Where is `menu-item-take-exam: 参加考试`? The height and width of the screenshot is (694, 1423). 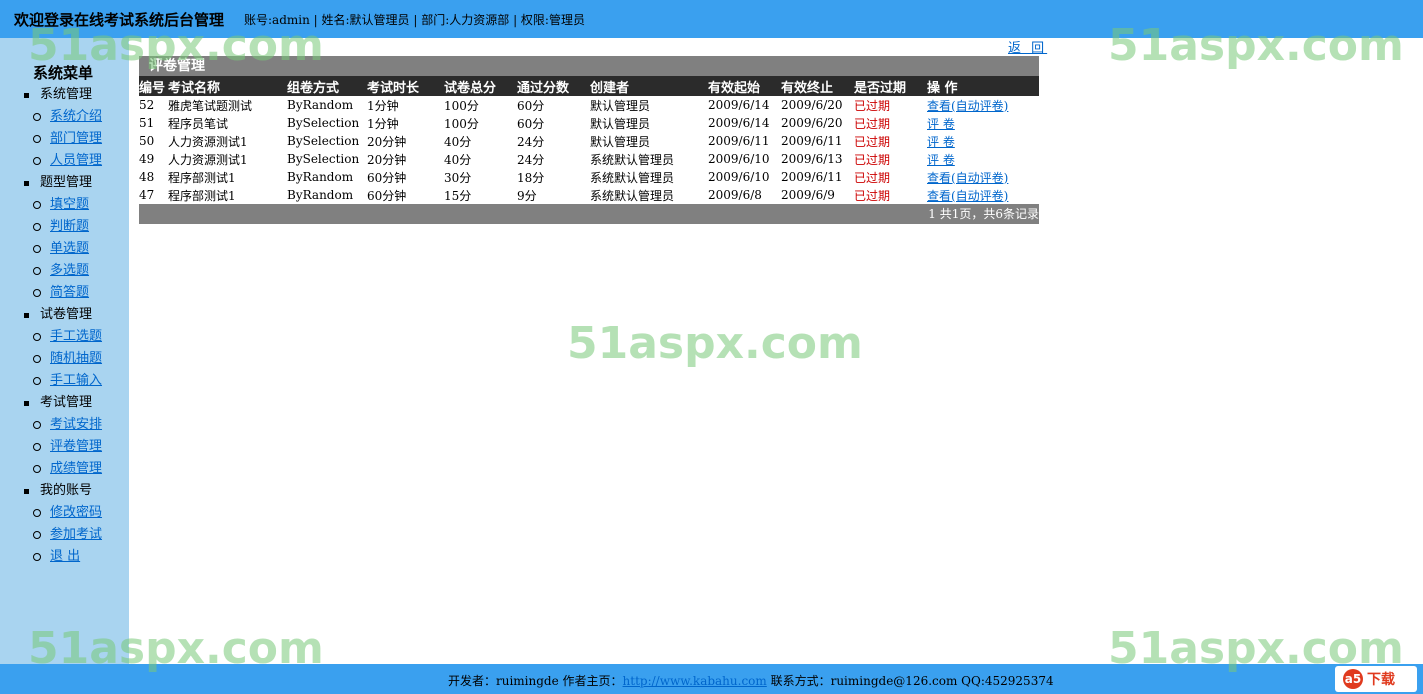 menu-item-take-exam: 参加考试 is located at coordinates (64, 535).